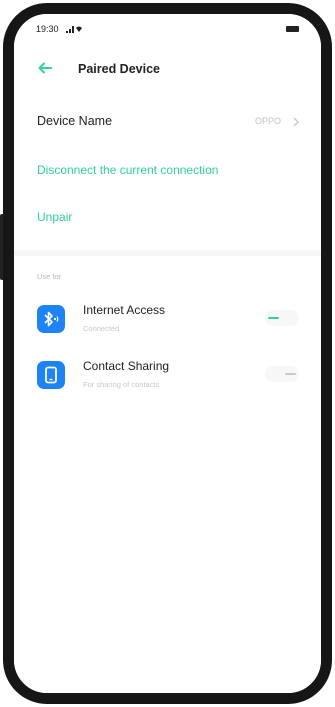  I want to click on disconnect-button: Disconnect the current connection, so click(127, 170).